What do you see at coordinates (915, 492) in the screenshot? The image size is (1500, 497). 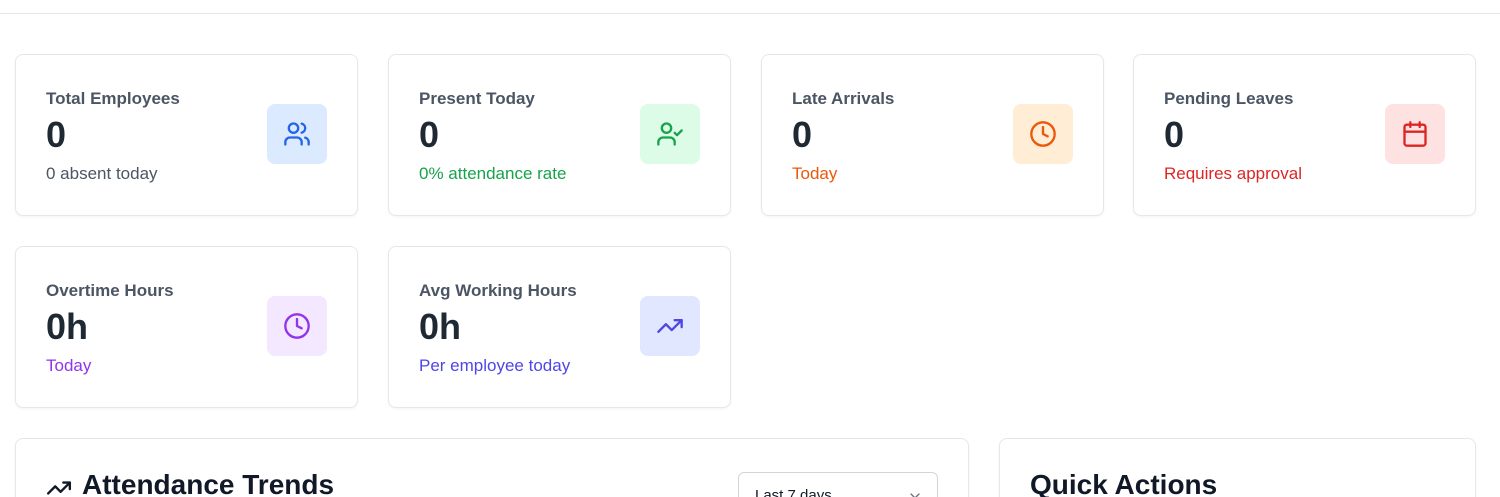 I see `chevron-down-icon` at bounding box center [915, 492].